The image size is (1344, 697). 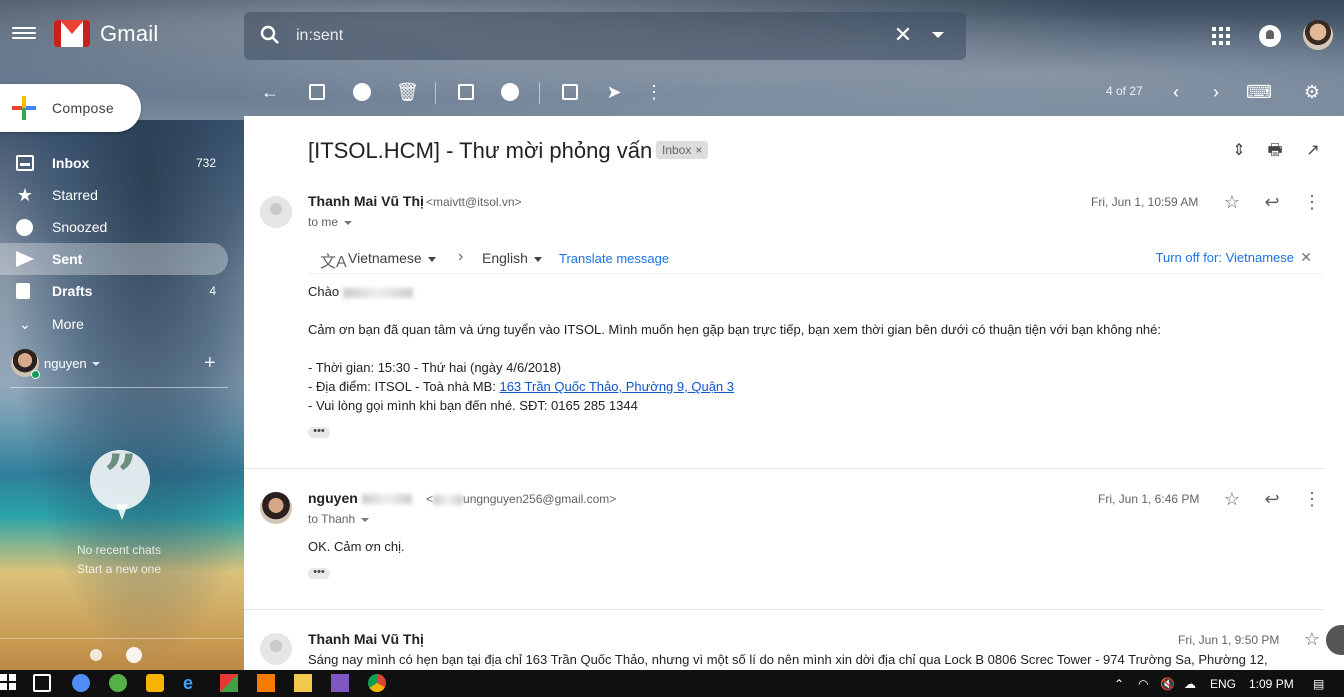 I want to click on open-new-window-icon: ↗, so click(x=1313, y=151).